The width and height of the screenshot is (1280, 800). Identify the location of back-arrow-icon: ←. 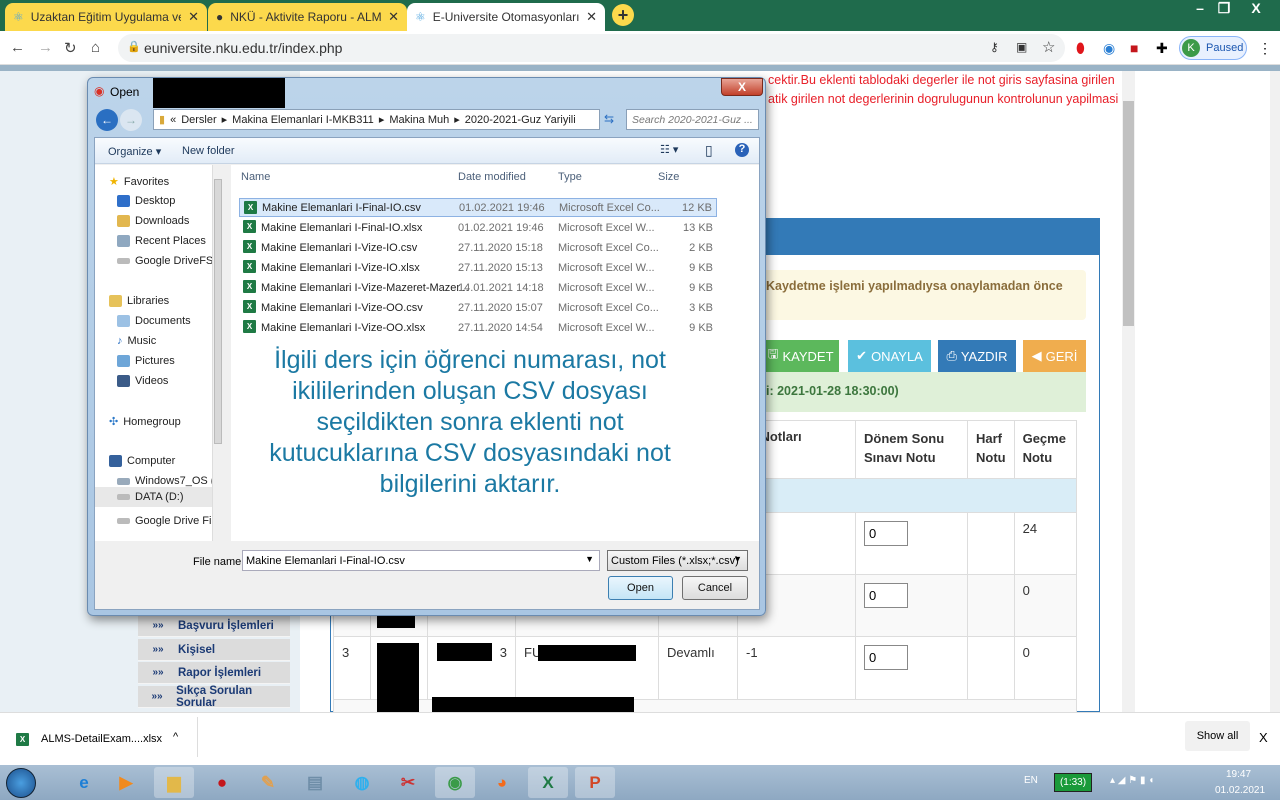
(107, 120).